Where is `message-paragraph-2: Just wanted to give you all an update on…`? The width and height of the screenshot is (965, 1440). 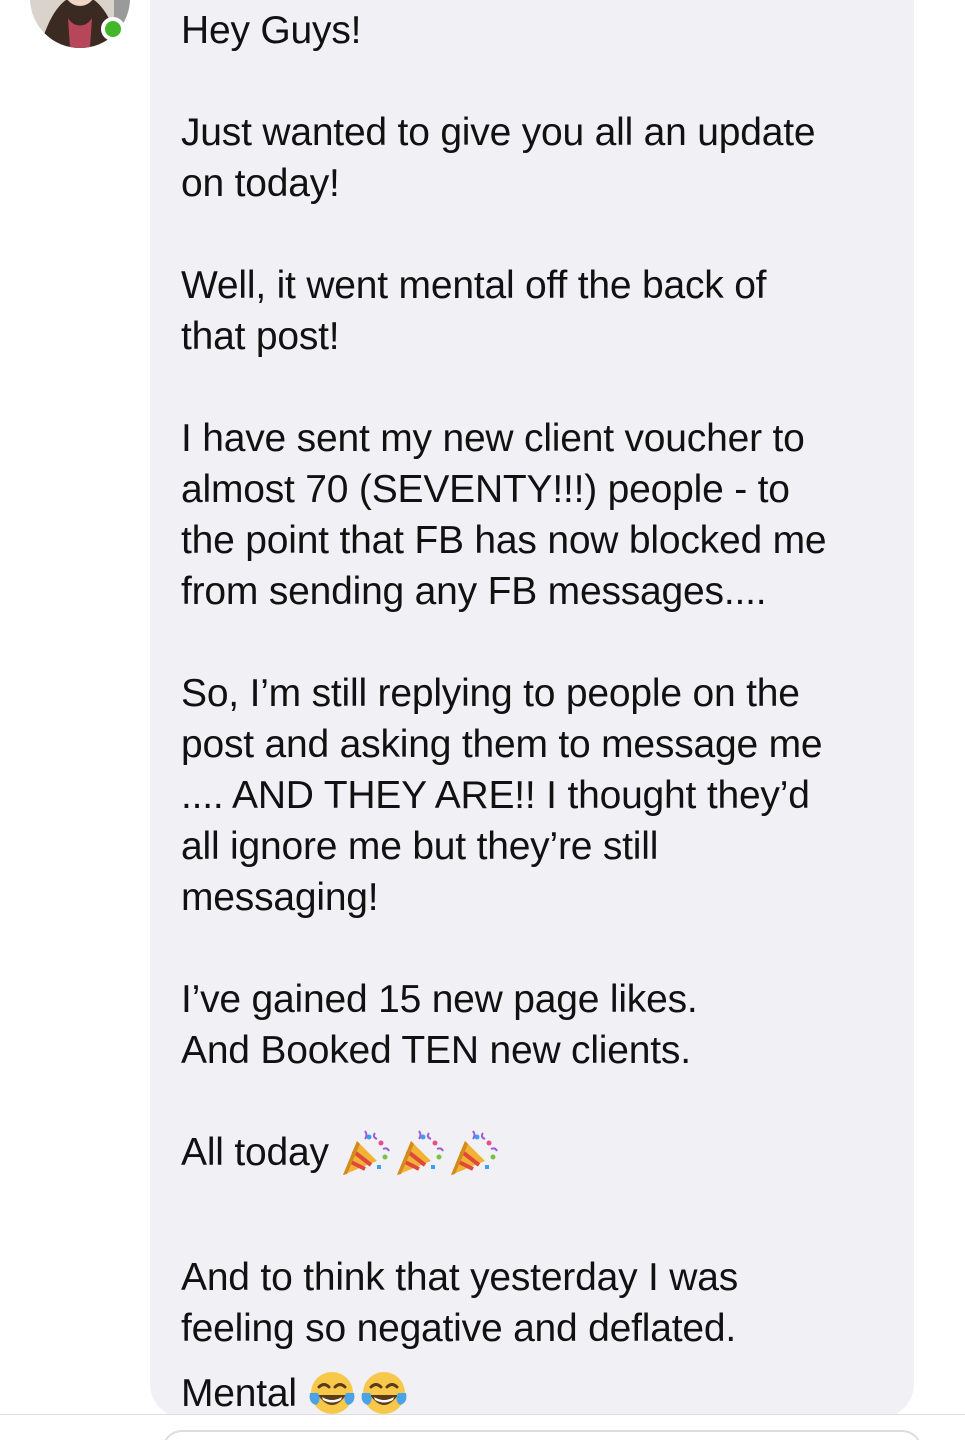
message-paragraph-2: Just wanted to give you all an update on… is located at coordinates (541, 158).